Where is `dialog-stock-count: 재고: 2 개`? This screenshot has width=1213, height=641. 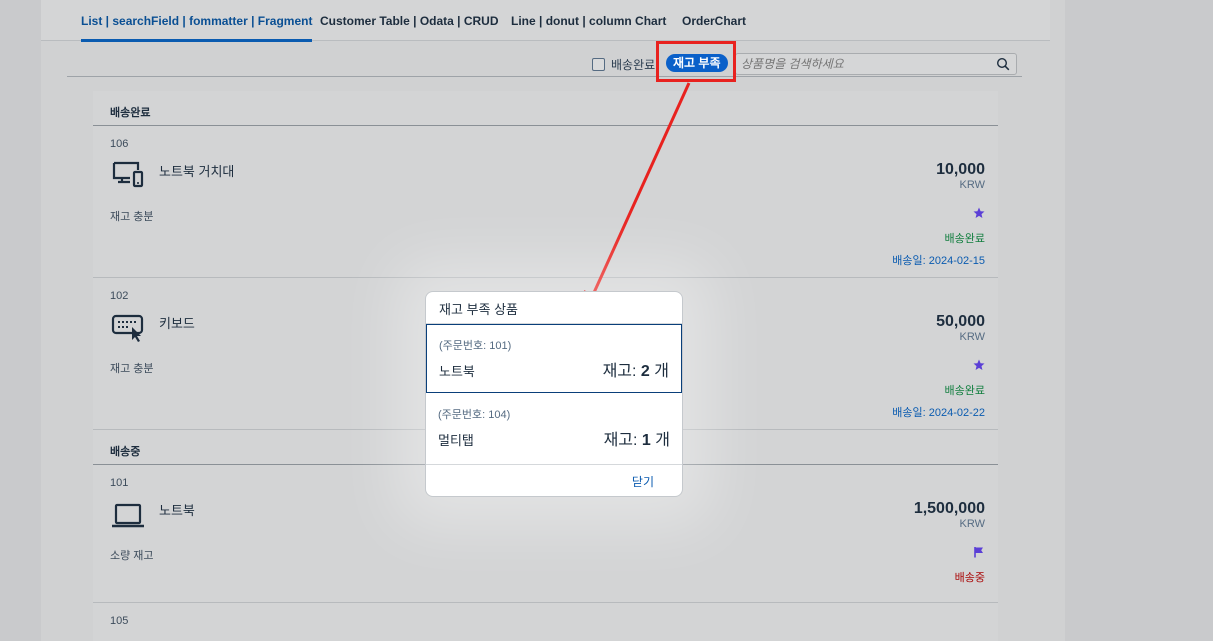
dialog-stock-count: 재고: 2 개 is located at coordinates (635, 371).